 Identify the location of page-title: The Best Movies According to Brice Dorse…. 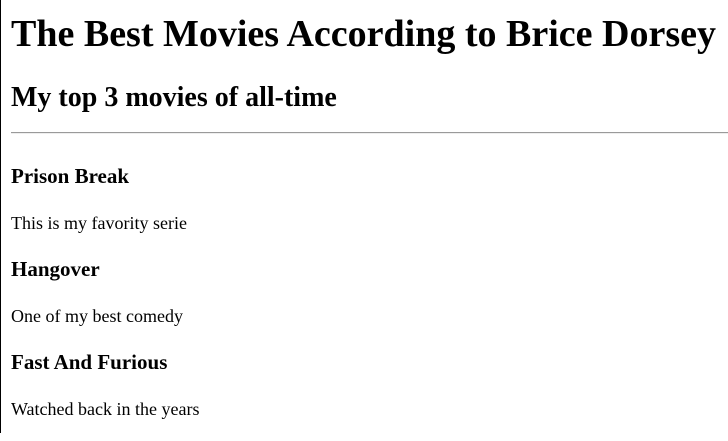
(363, 34).